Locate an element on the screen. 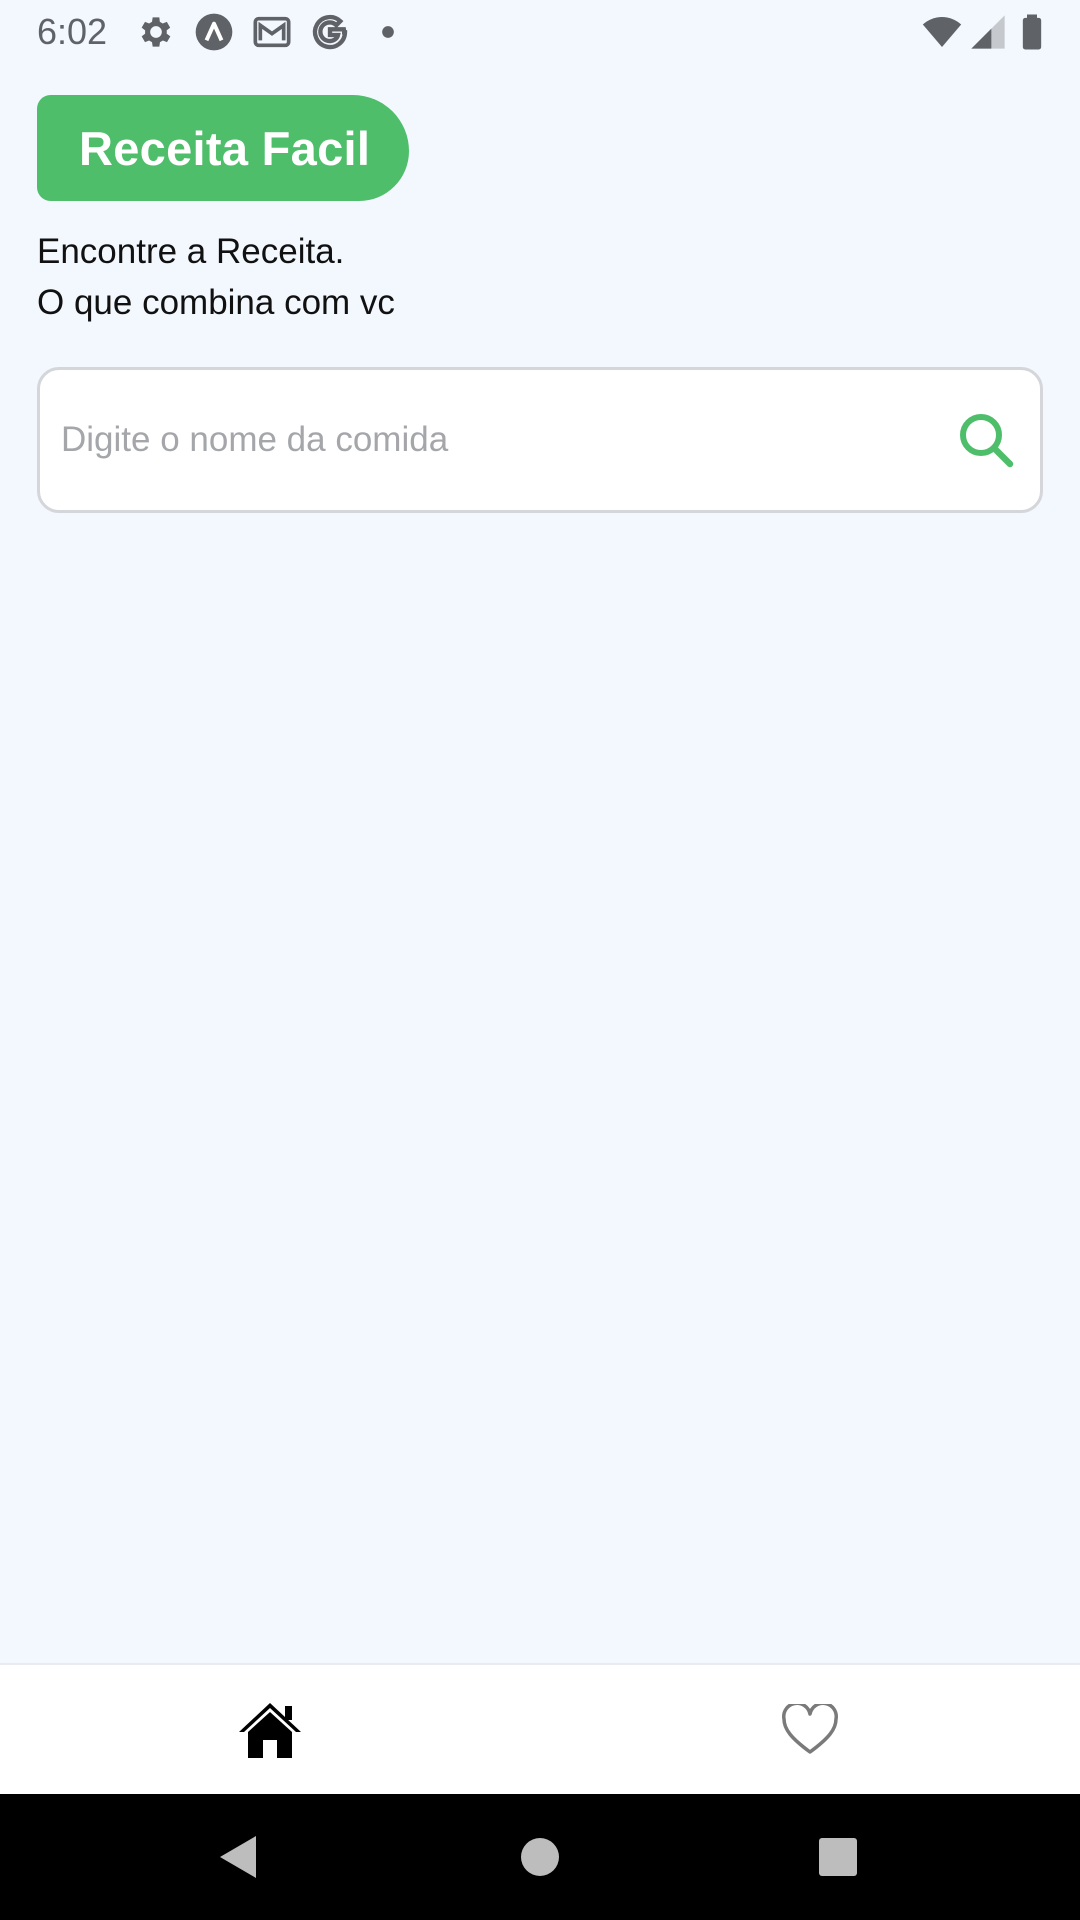  subtitle-line-2: O que combina com vc is located at coordinates (216, 302).